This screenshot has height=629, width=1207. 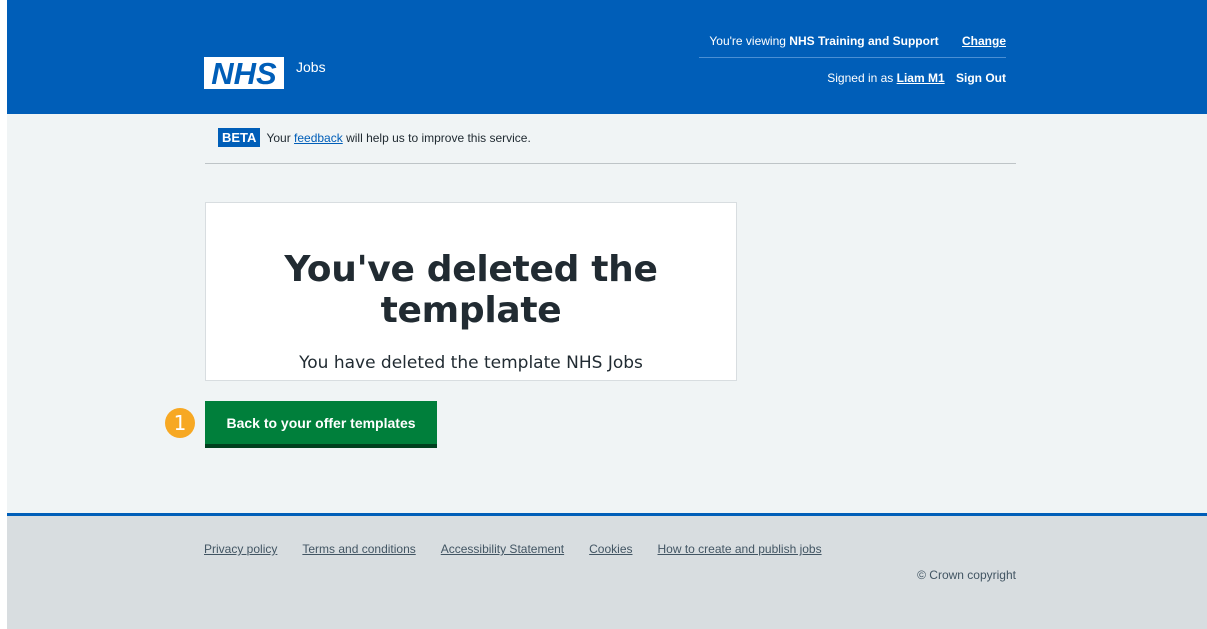 I want to click on beta-tag: BETA, so click(x=239, y=137).